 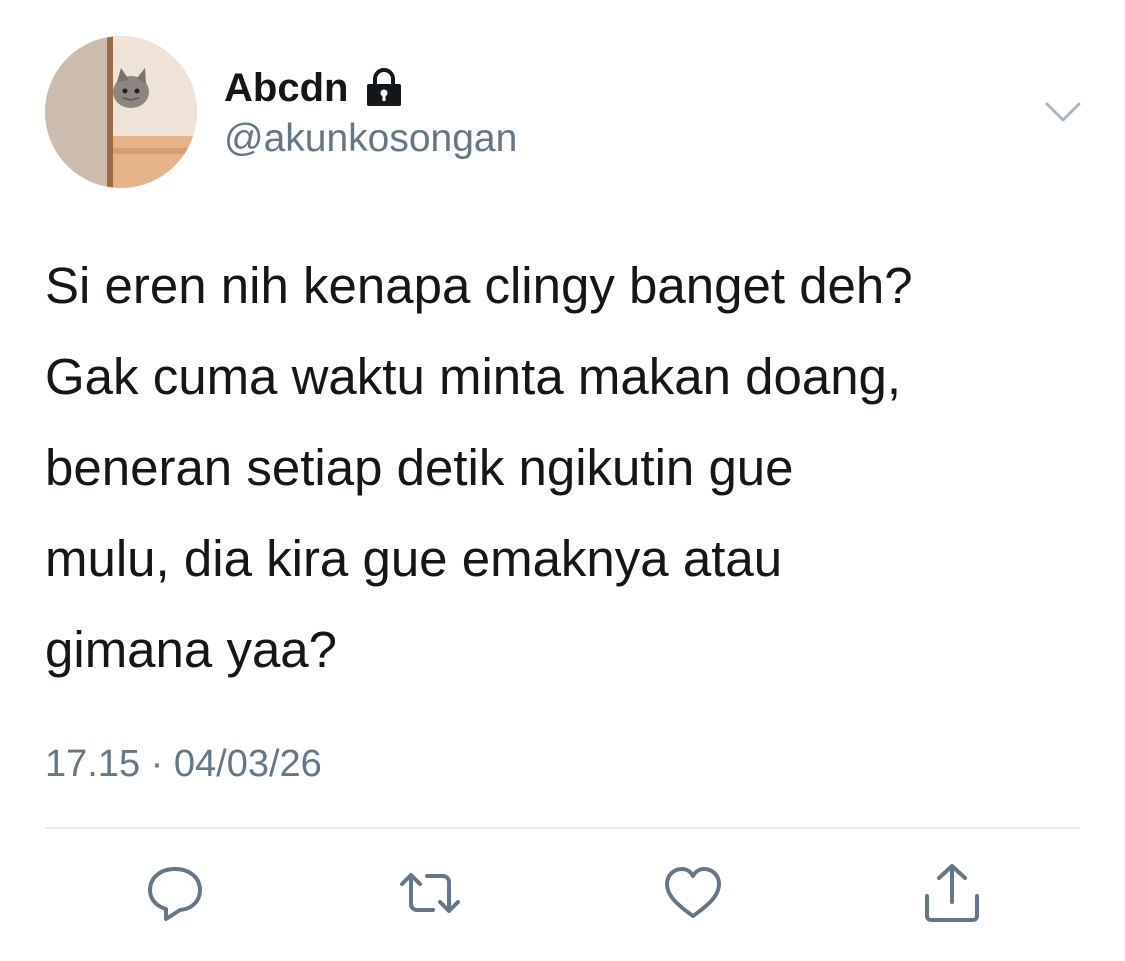 I want to click on reply-icon, so click(x=175, y=894).